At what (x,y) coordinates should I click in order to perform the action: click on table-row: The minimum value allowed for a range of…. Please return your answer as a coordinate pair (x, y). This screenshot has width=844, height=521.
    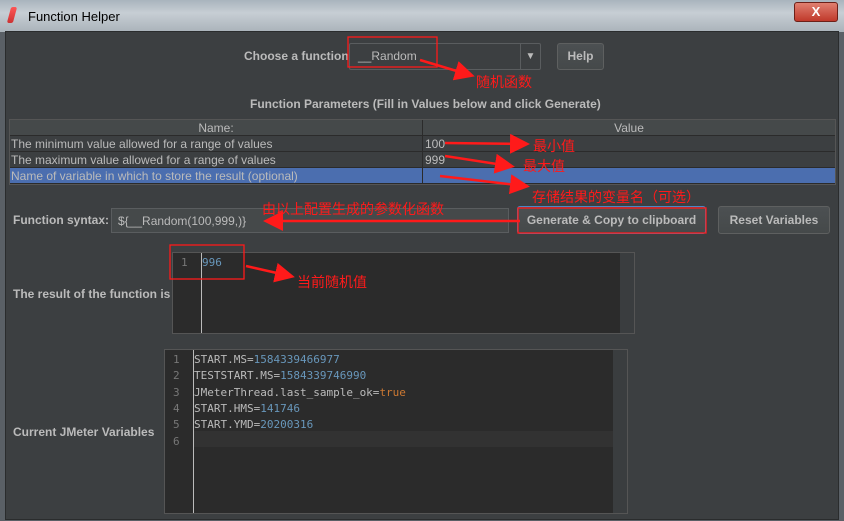
    Looking at the image, I should click on (422, 144).